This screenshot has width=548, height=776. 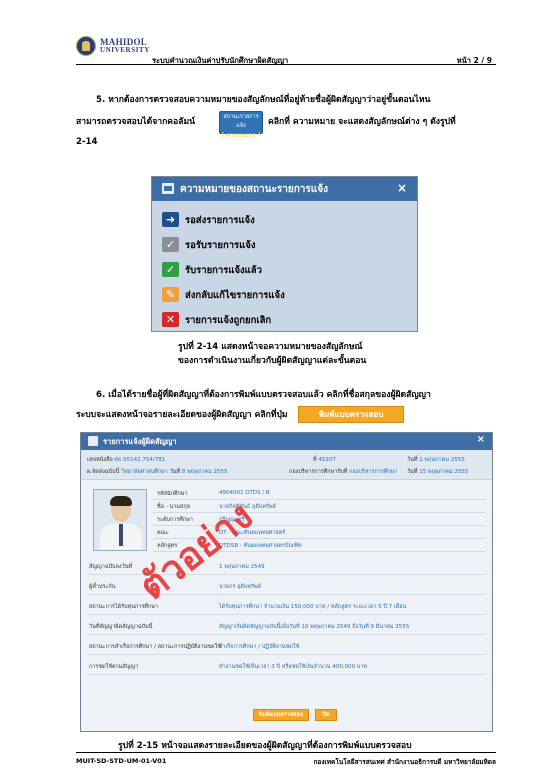 What do you see at coordinates (126, 460) in the screenshot?
I see `doc-no: เลขหนังสือ ศธ 05142.754/781` at bounding box center [126, 460].